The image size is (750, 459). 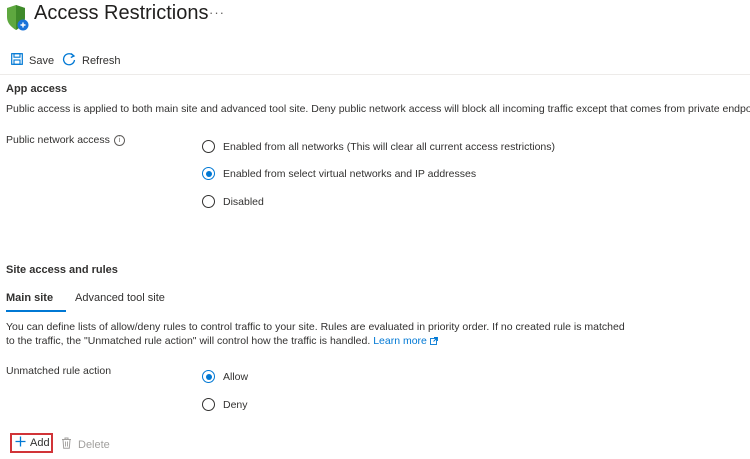 What do you see at coordinates (101, 60) in the screenshot?
I see `refresh-label: Refresh` at bounding box center [101, 60].